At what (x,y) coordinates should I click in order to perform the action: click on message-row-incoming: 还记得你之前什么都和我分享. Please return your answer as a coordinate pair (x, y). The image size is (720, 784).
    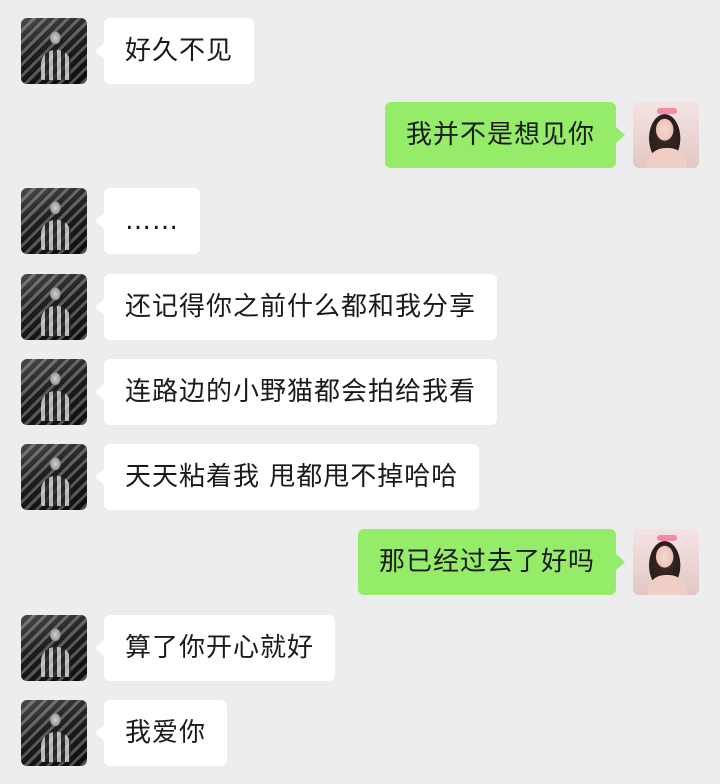
    Looking at the image, I should click on (360, 307).